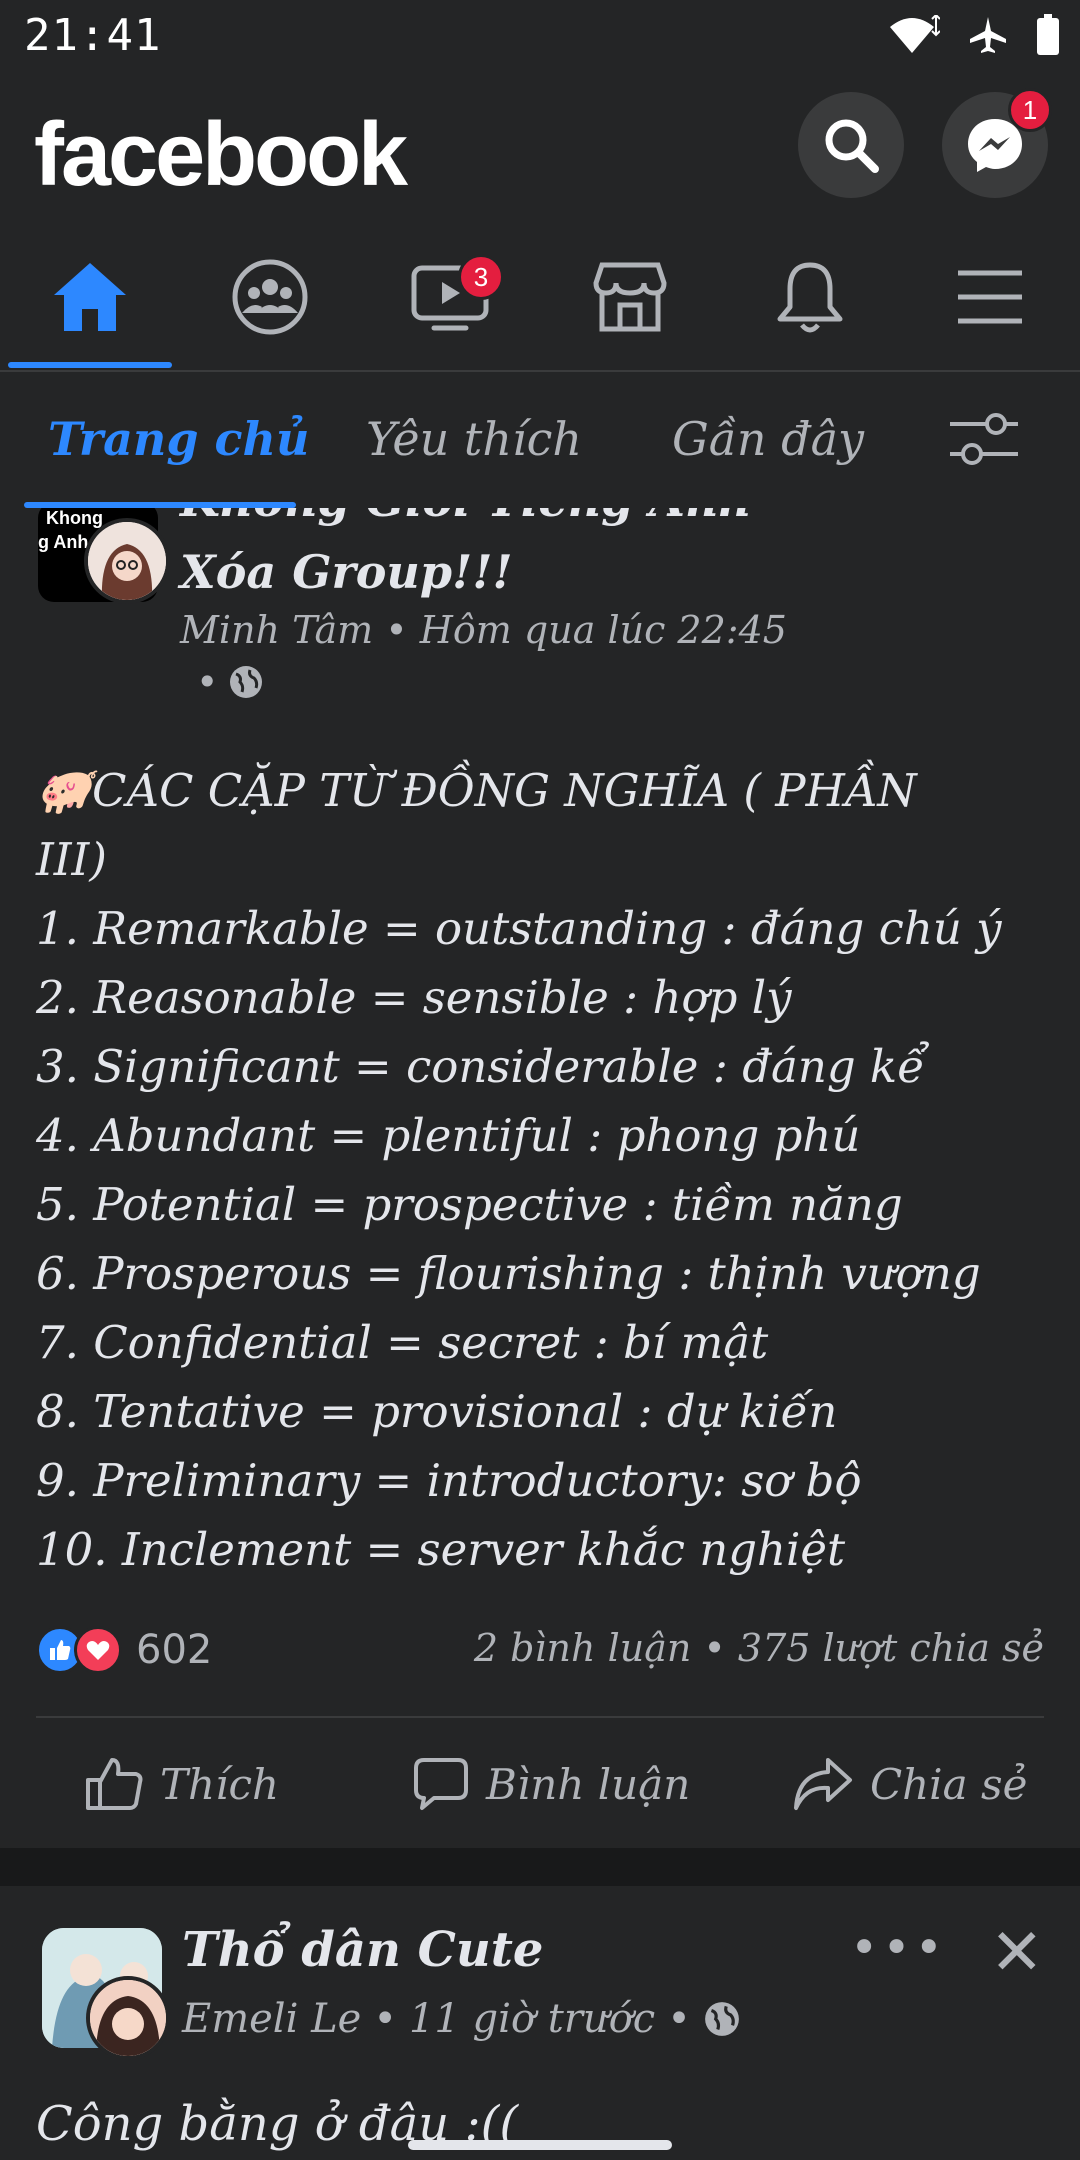  What do you see at coordinates (540, 1717) in the screenshot?
I see `post-divider` at bounding box center [540, 1717].